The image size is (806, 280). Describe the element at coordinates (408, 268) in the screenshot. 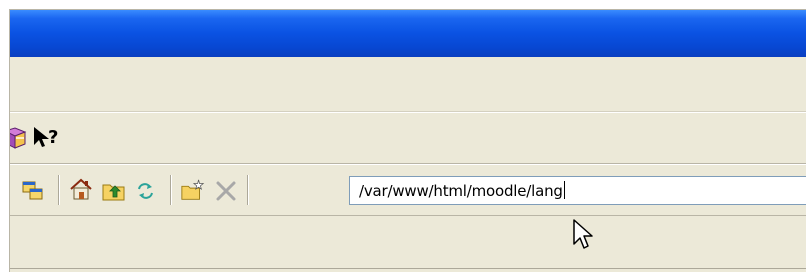

I see `window-bottom-border` at that location.